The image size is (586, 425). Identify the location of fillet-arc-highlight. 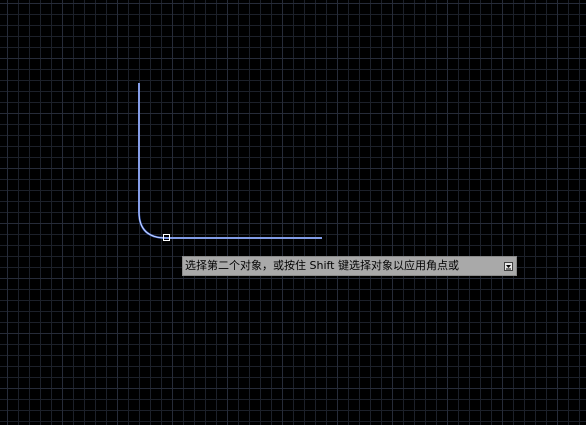
(152, 225).